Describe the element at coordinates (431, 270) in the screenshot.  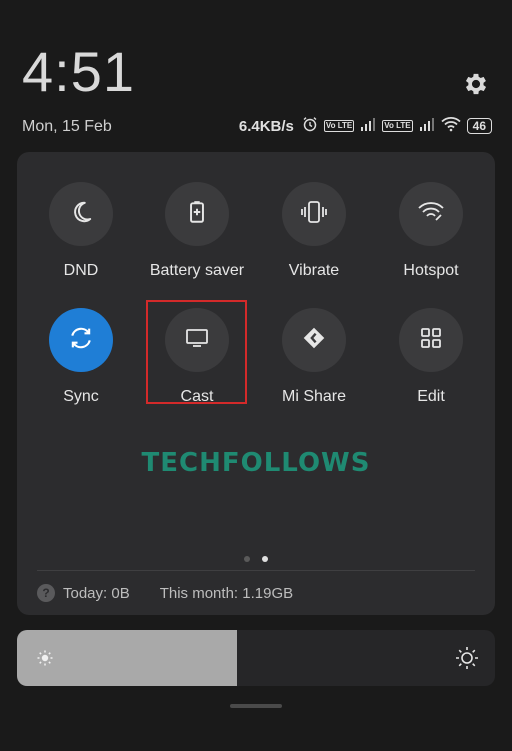
I see `tile-hotspot-label: Hotspot` at that location.